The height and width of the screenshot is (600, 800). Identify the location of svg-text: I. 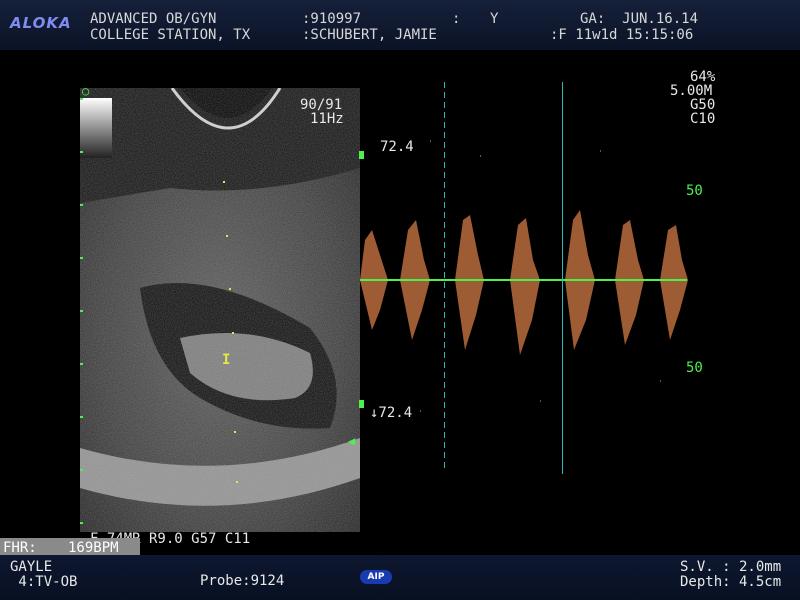
(226, 360).